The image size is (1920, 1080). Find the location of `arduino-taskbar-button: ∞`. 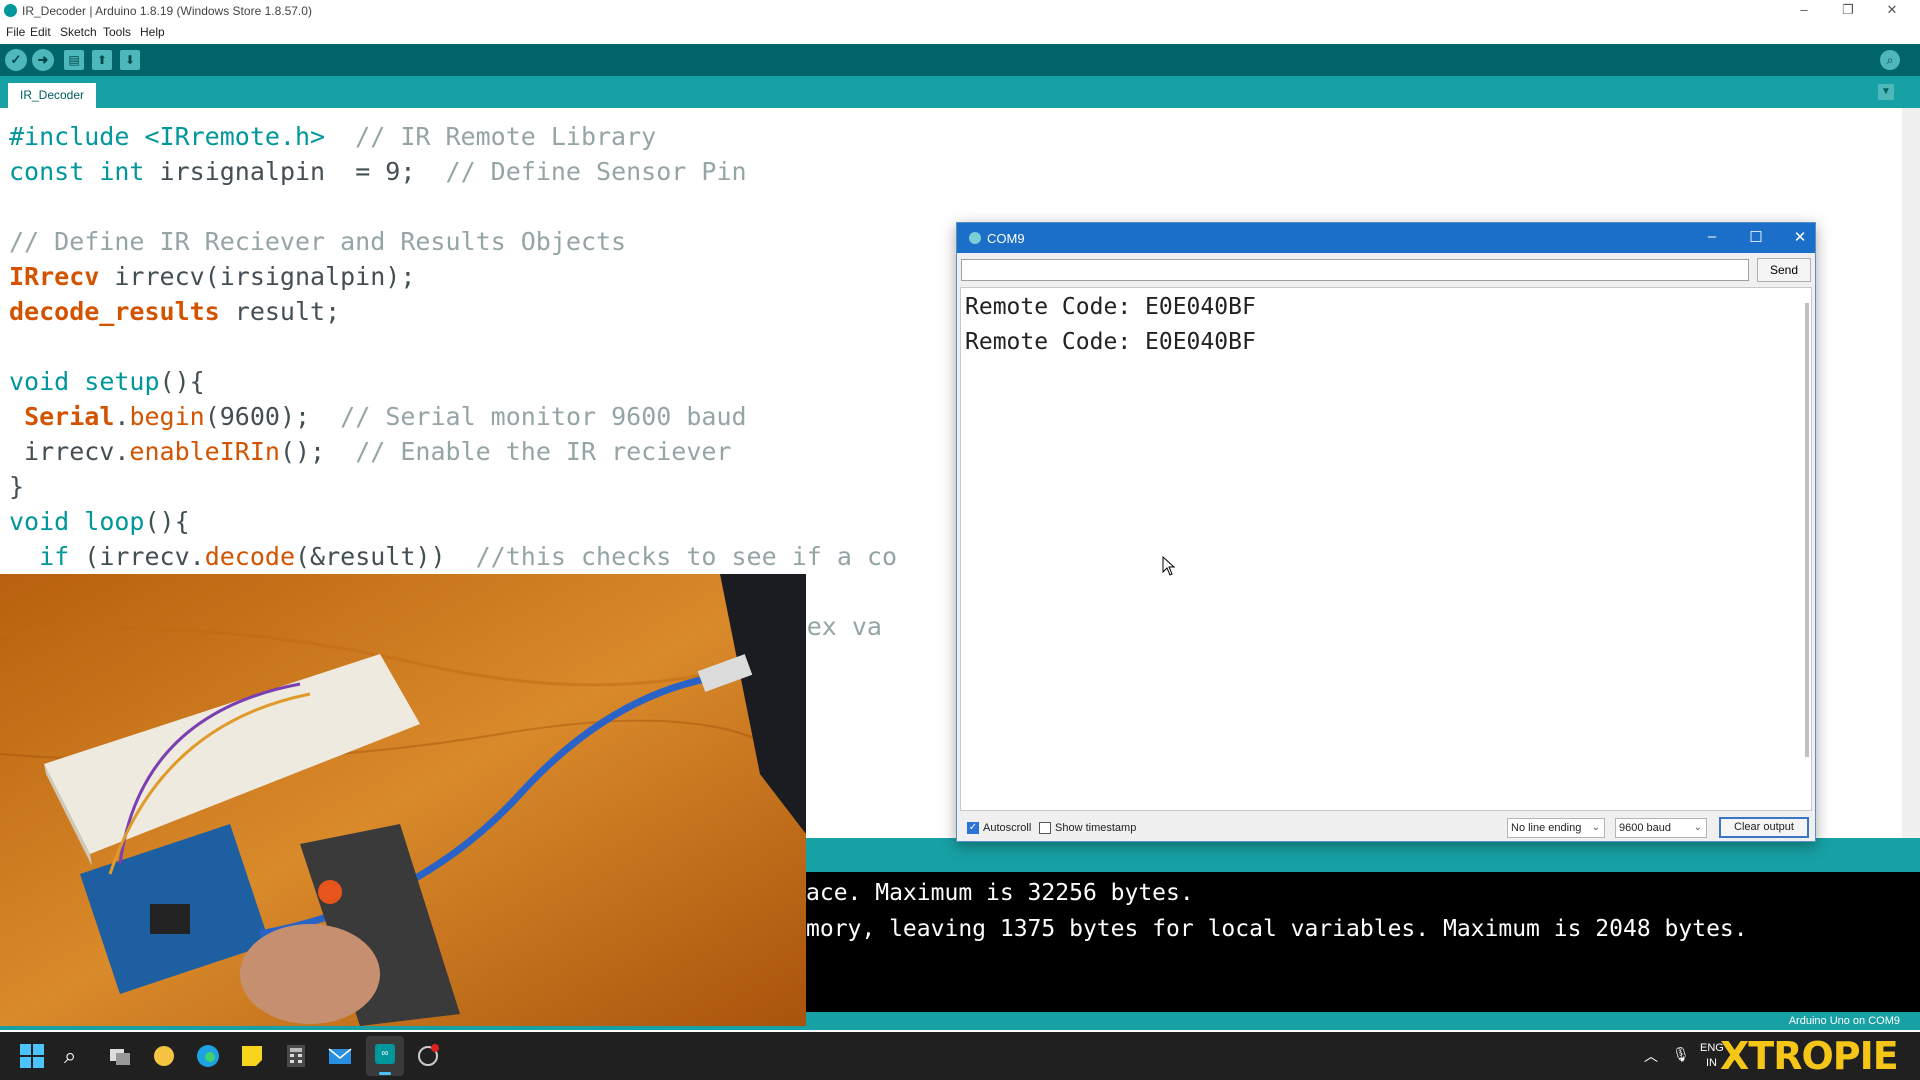

arduino-taskbar-button: ∞ is located at coordinates (385, 1056).